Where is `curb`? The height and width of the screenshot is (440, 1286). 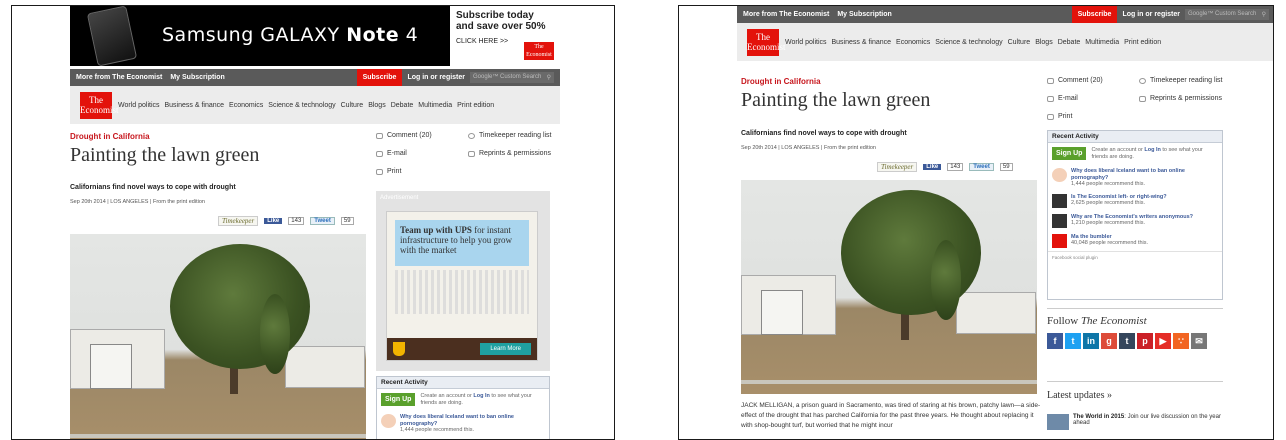
curb is located at coordinates (218, 436).